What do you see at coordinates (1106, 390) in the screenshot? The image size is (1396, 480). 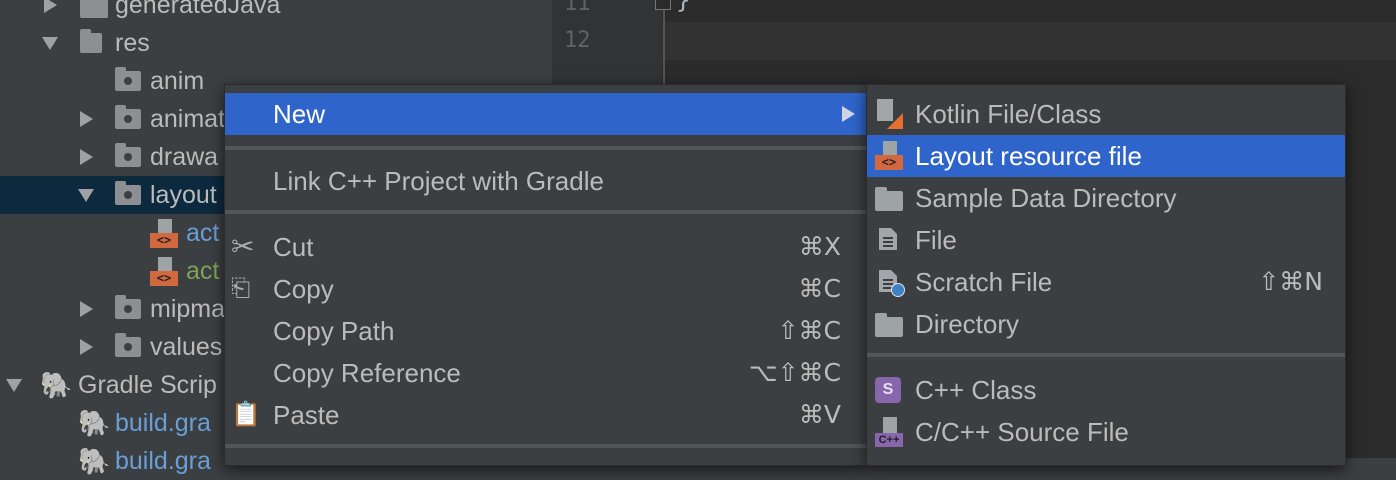 I see `menu-item-cpp-class: S C++ Class` at bounding box center [1106, 390].